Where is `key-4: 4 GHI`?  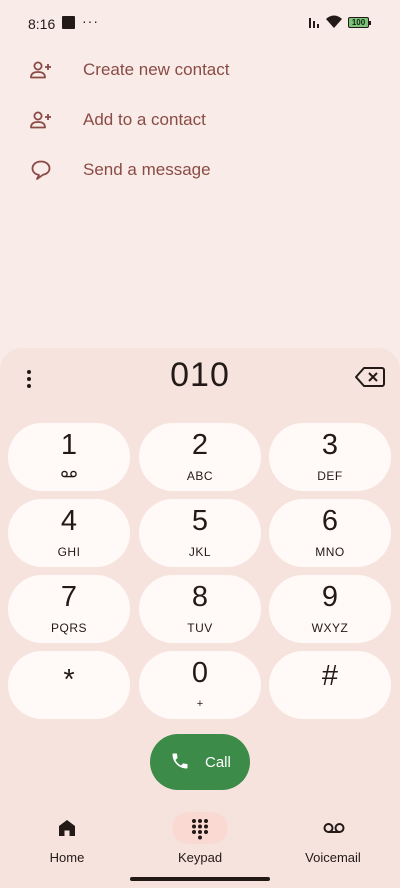
key-4: 4 GHI is located at coordinates (69, 533).